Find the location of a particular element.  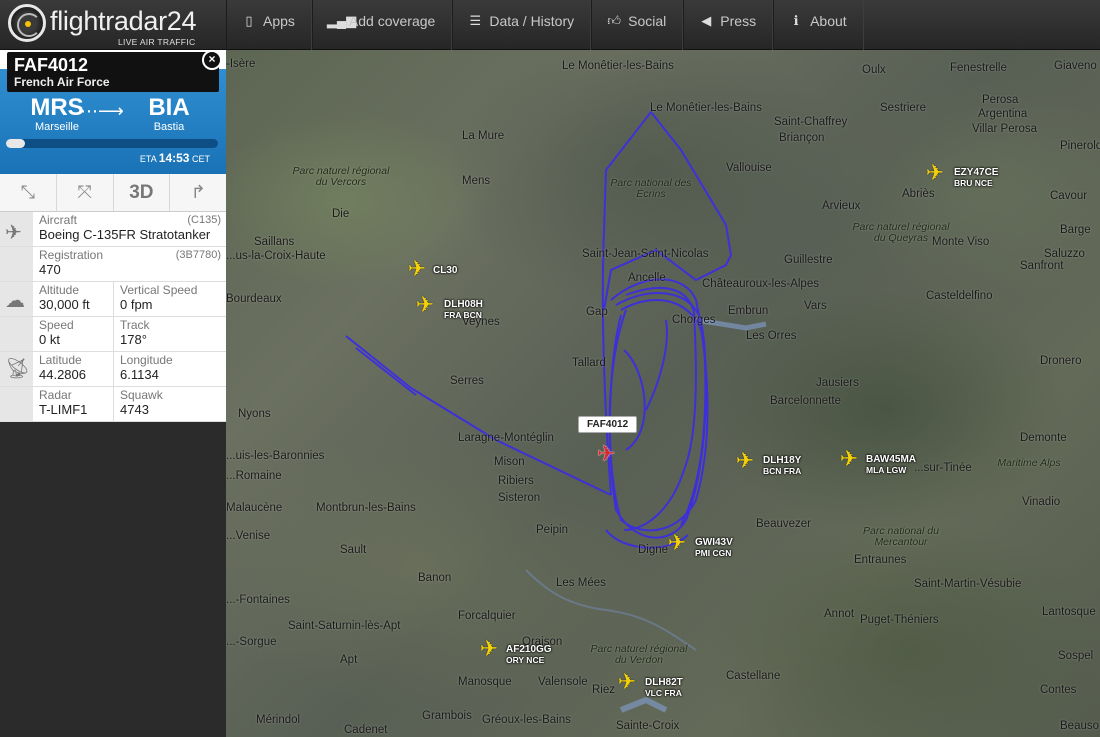

aircraft-dlh08h-icon: ✈ is located at coordinates (425, 305).